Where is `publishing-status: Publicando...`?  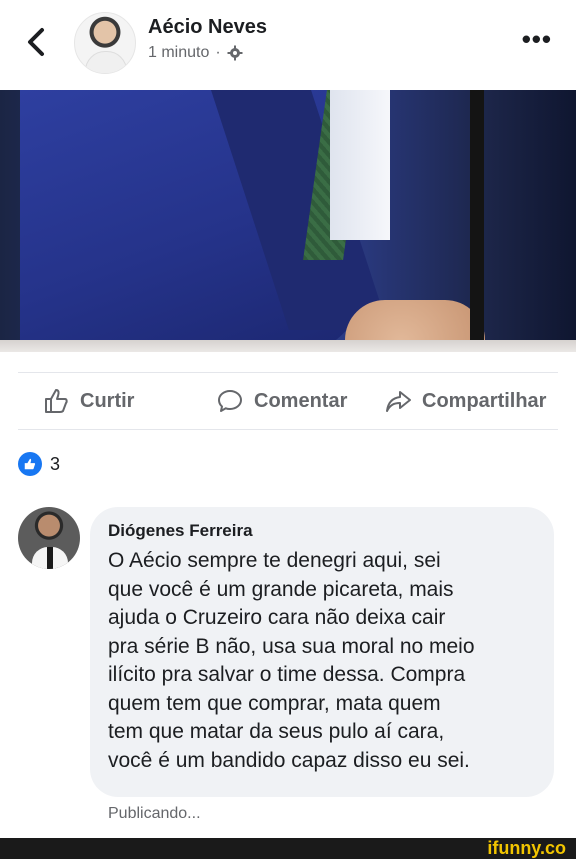
publishing-status: Publicando... is located at coordinates (154, 813).